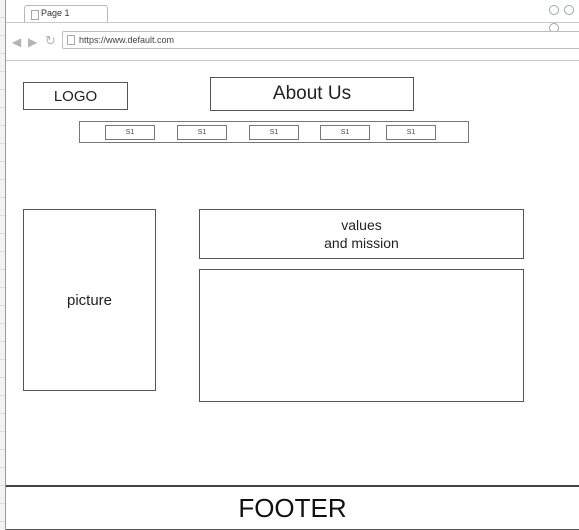  Describe the element at coordinates (292, 22) in the screenshot. I see `tab-divider` at that location.